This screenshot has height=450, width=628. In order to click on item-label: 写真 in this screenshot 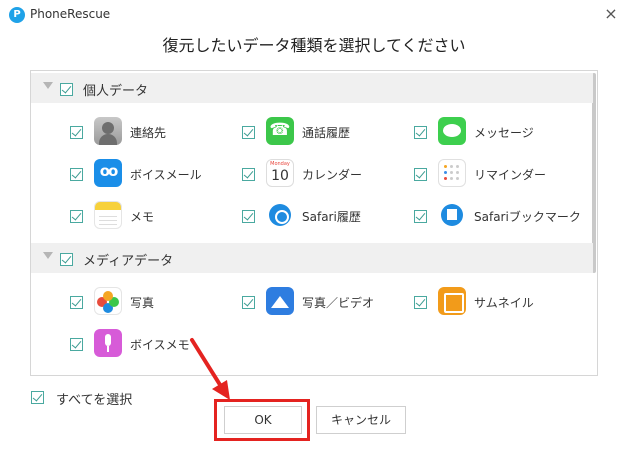, I will do `click(142, 303)`.